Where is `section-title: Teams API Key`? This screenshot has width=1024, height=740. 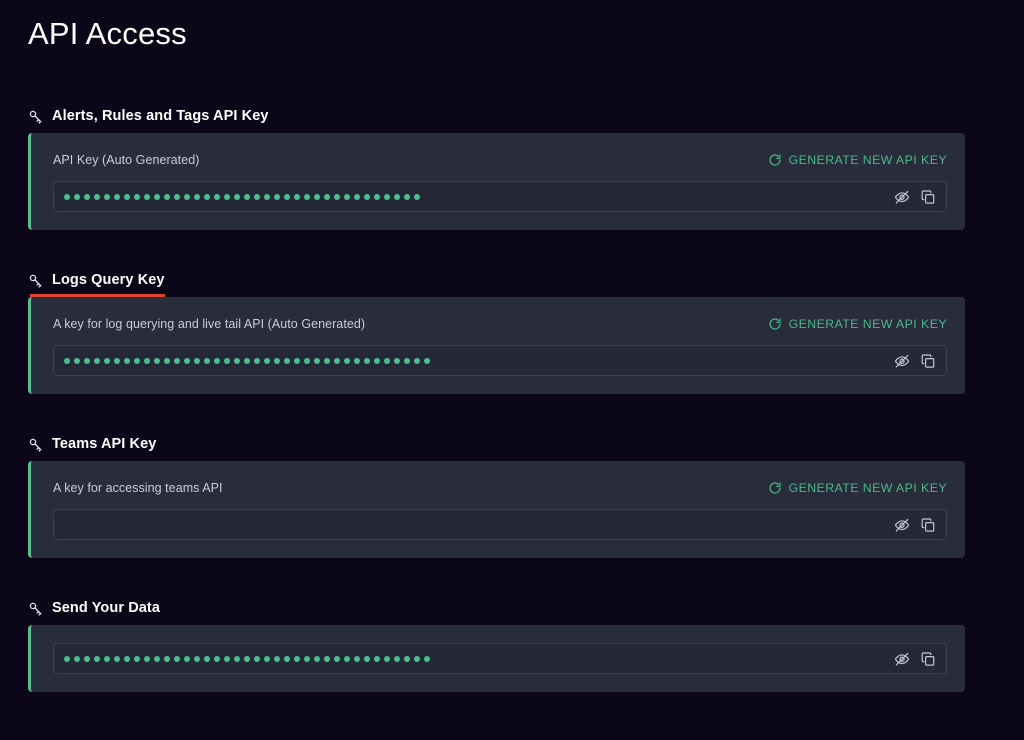 section-title: Teams API Key is located at coordinates (104, 444).